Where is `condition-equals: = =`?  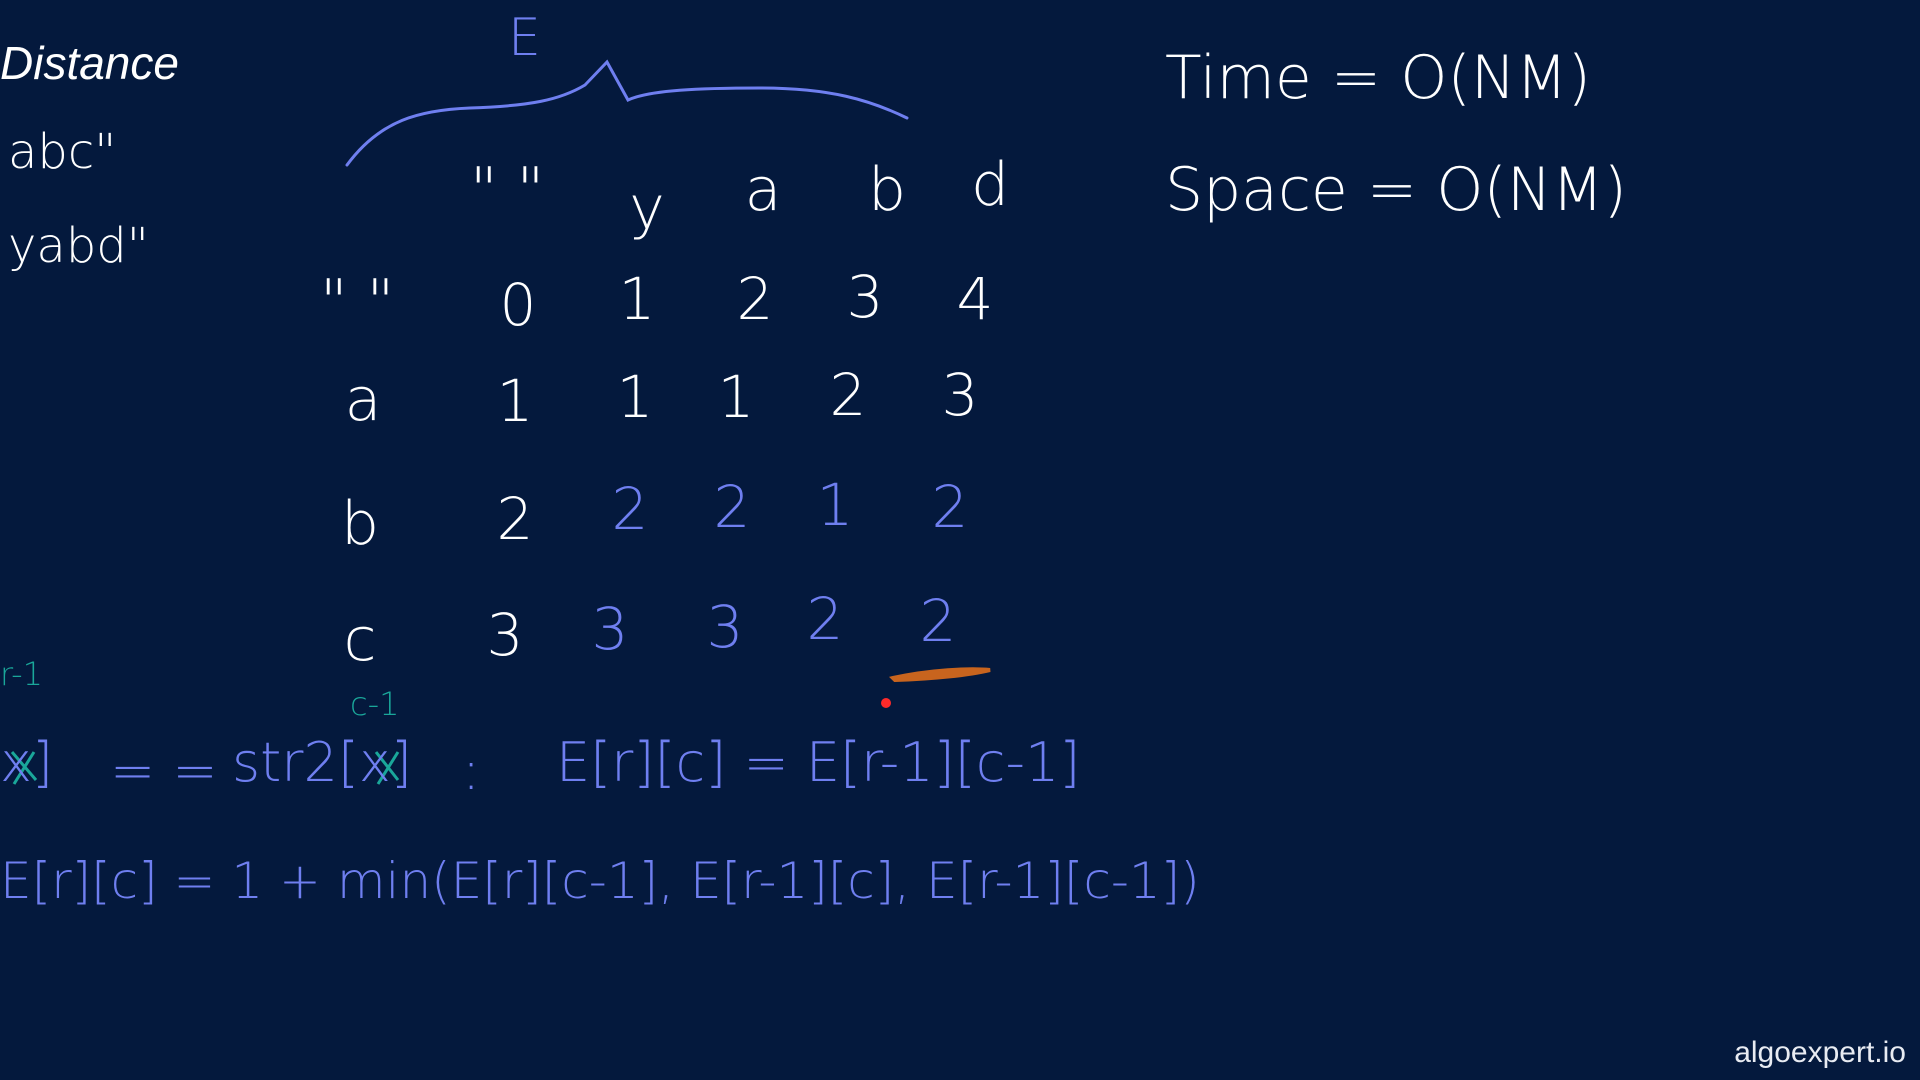
condition-equals: = = is located at coordinates (164, 770).